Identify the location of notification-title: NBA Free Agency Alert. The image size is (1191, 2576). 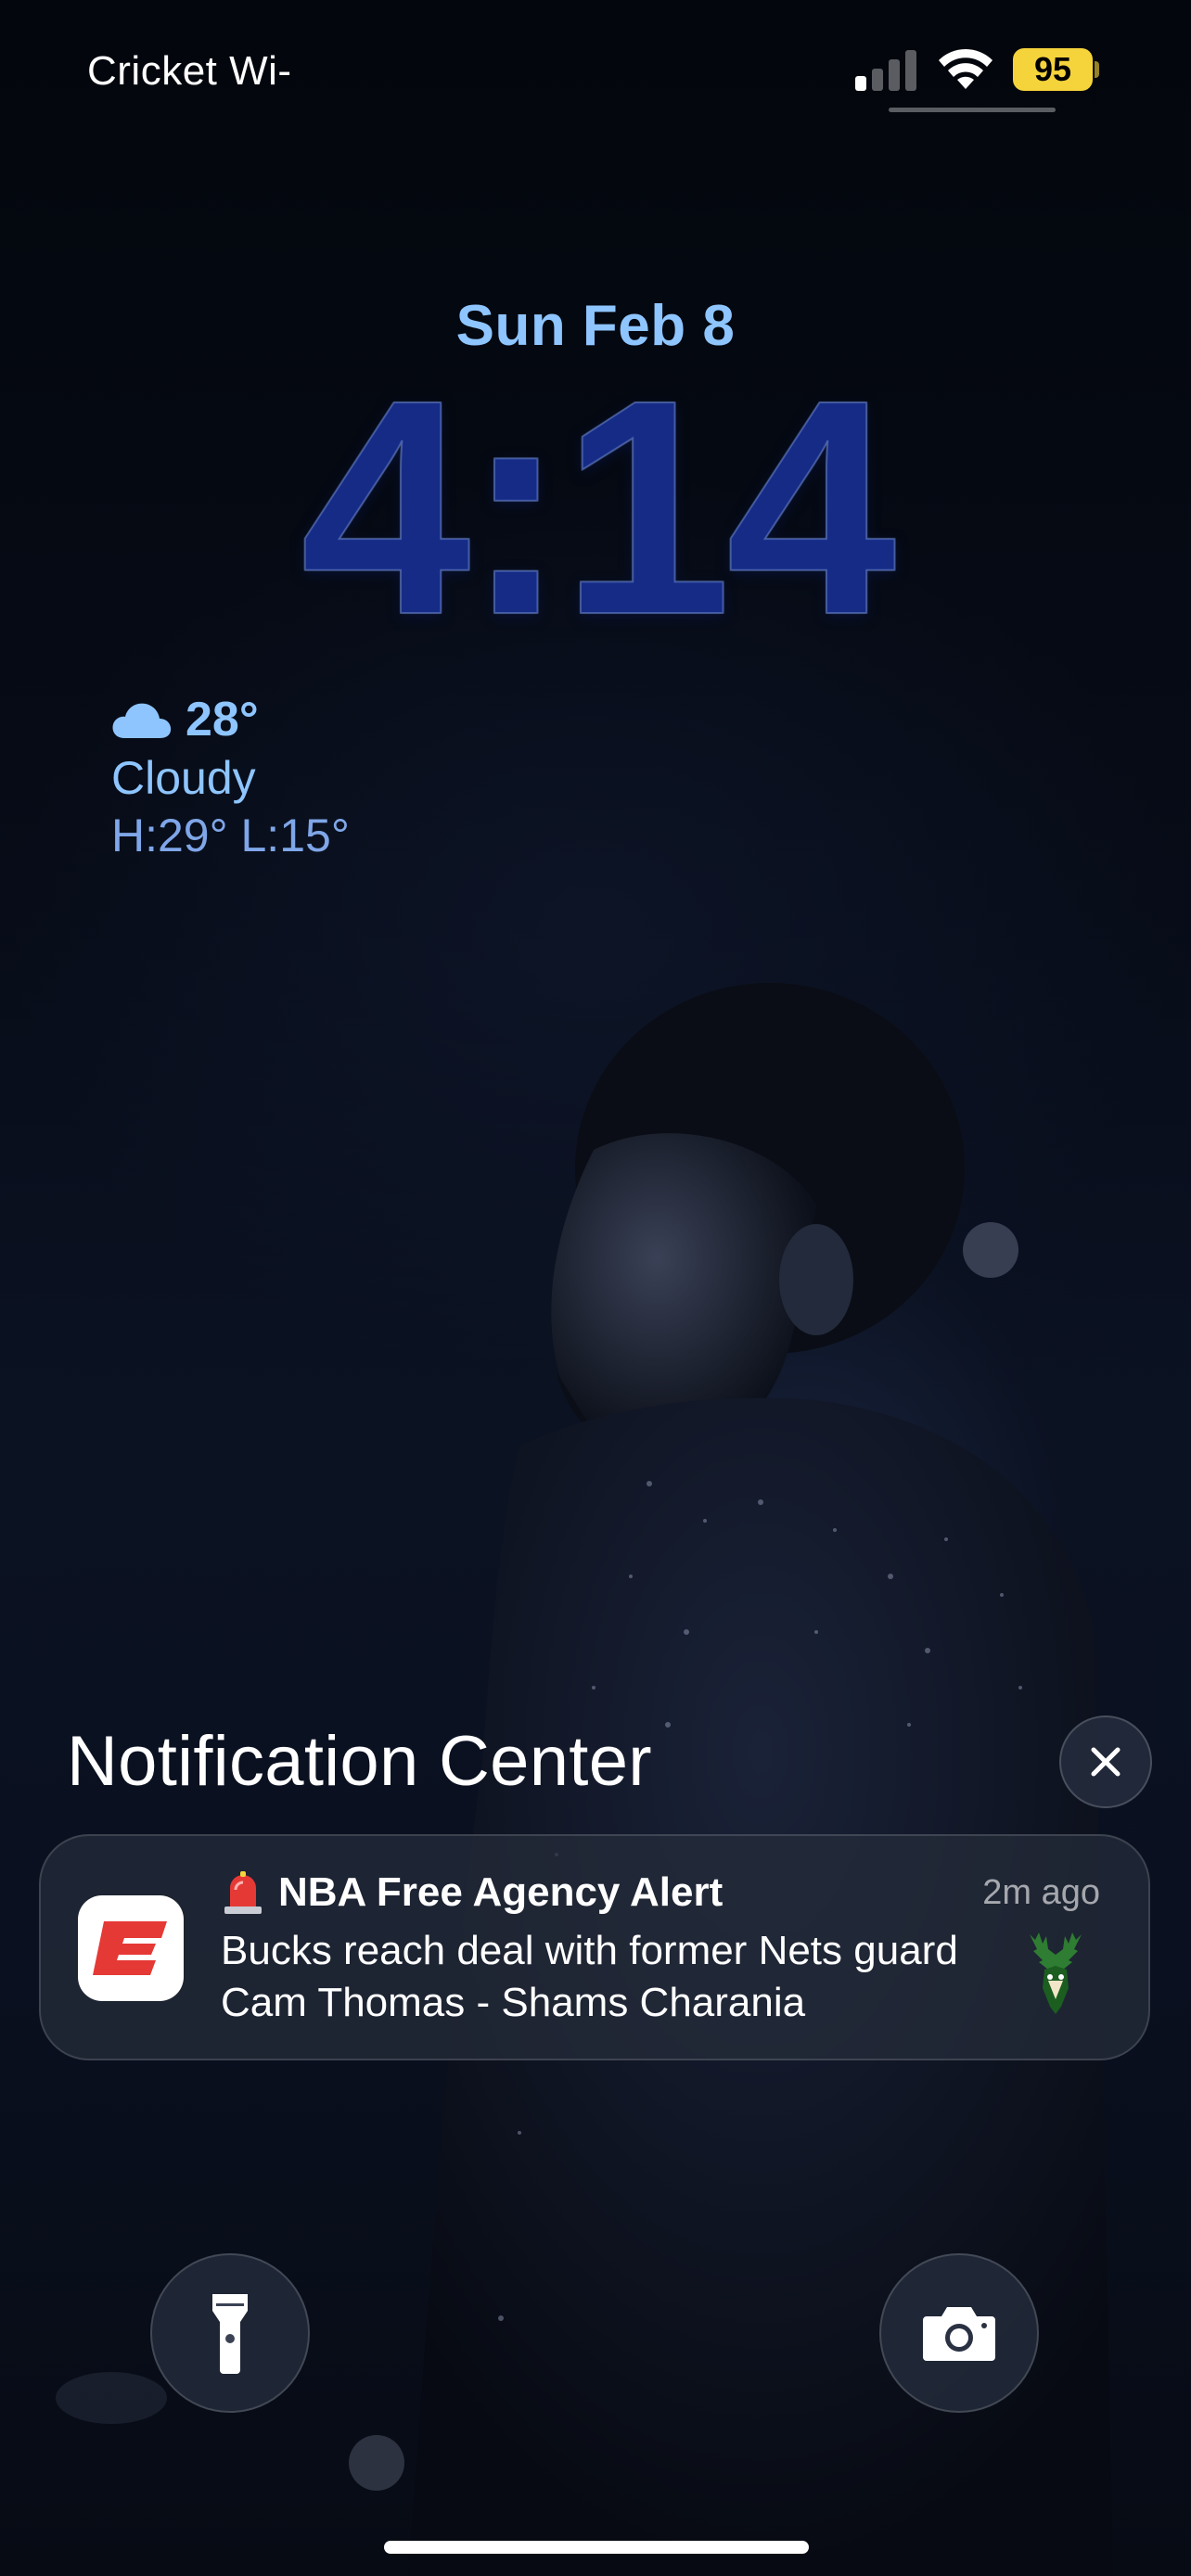
(501, 1892).